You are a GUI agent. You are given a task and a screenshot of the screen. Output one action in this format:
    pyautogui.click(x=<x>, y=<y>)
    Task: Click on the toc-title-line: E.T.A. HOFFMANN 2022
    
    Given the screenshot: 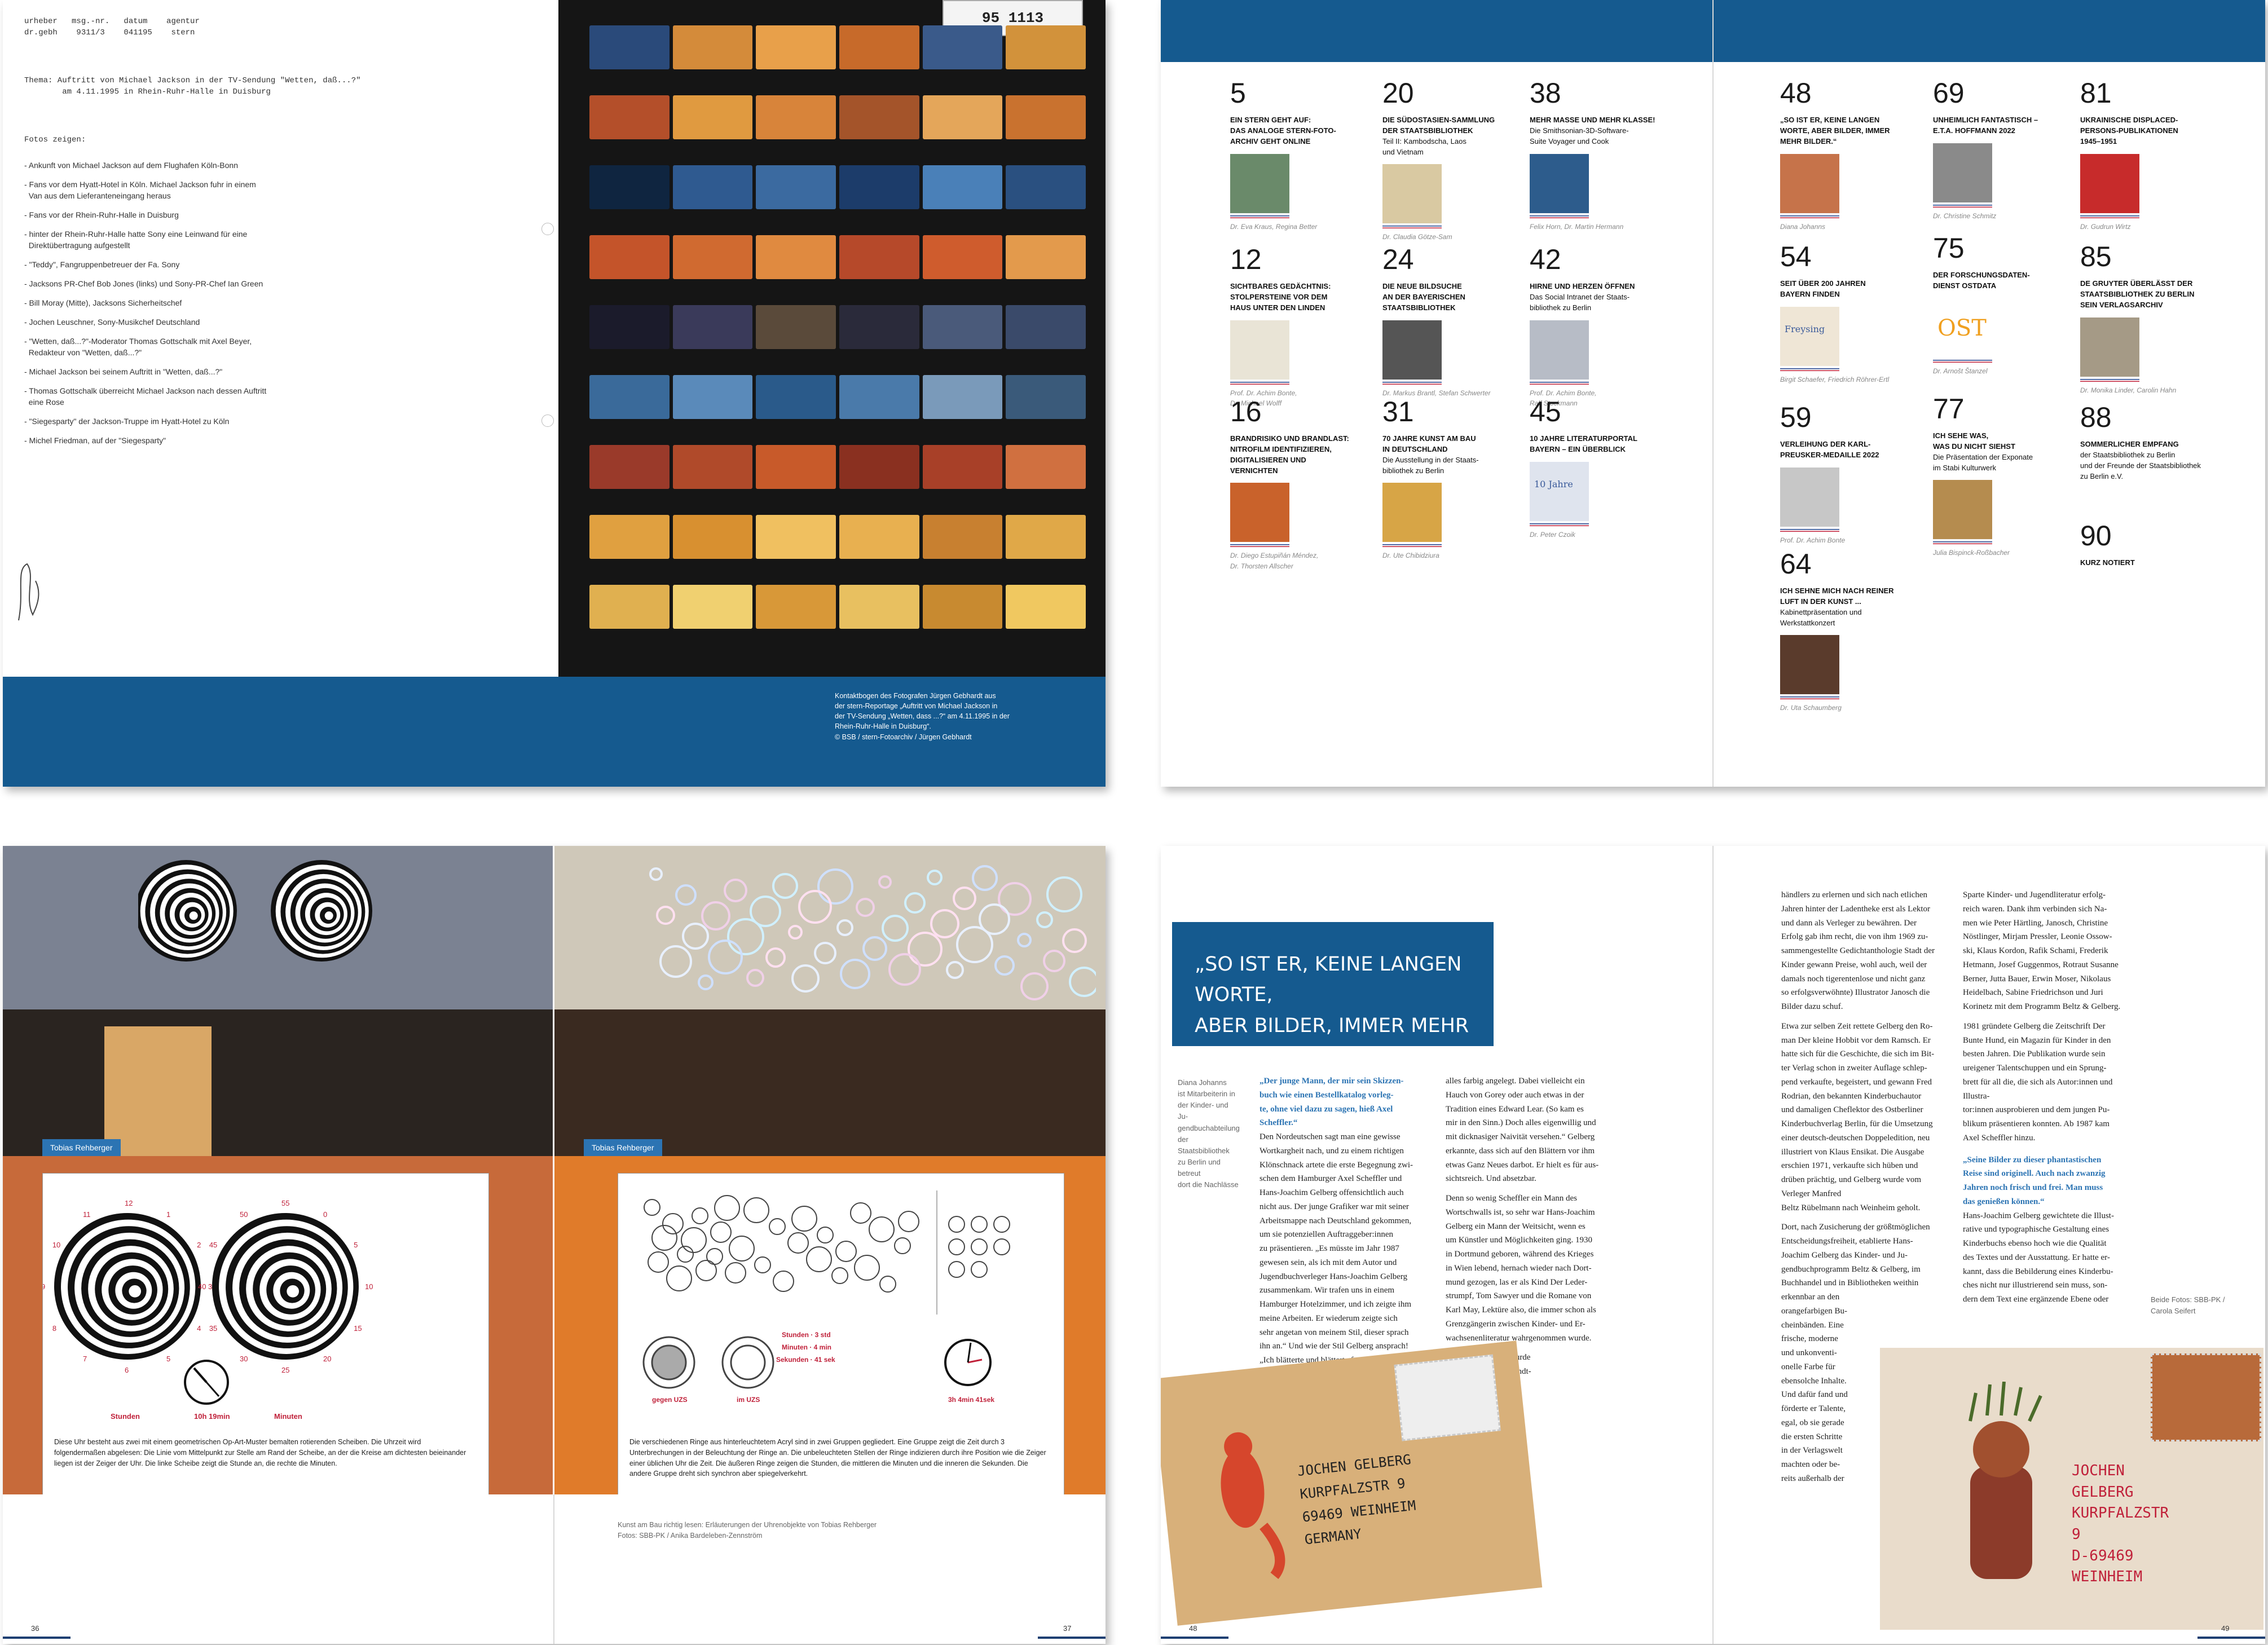 What is the action you would take?
    pyautogui.click(x=1974, y=130)
    